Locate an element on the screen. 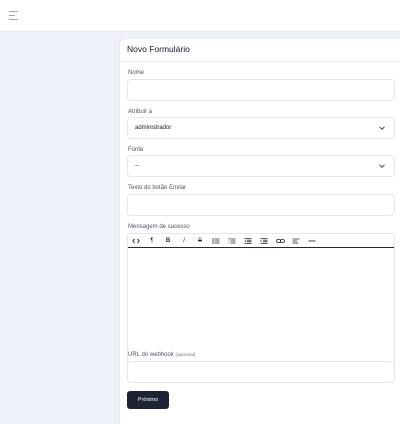 The width and height of the screenshot is (400, 424). webhook-optional-text: (opcional) is located at coordinates (185, 354).